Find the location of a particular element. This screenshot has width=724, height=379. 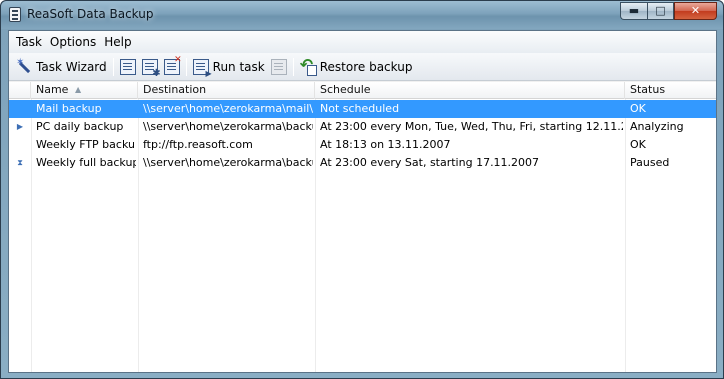

column-header-name: Name ▲ is located at coordinates (84, 90).